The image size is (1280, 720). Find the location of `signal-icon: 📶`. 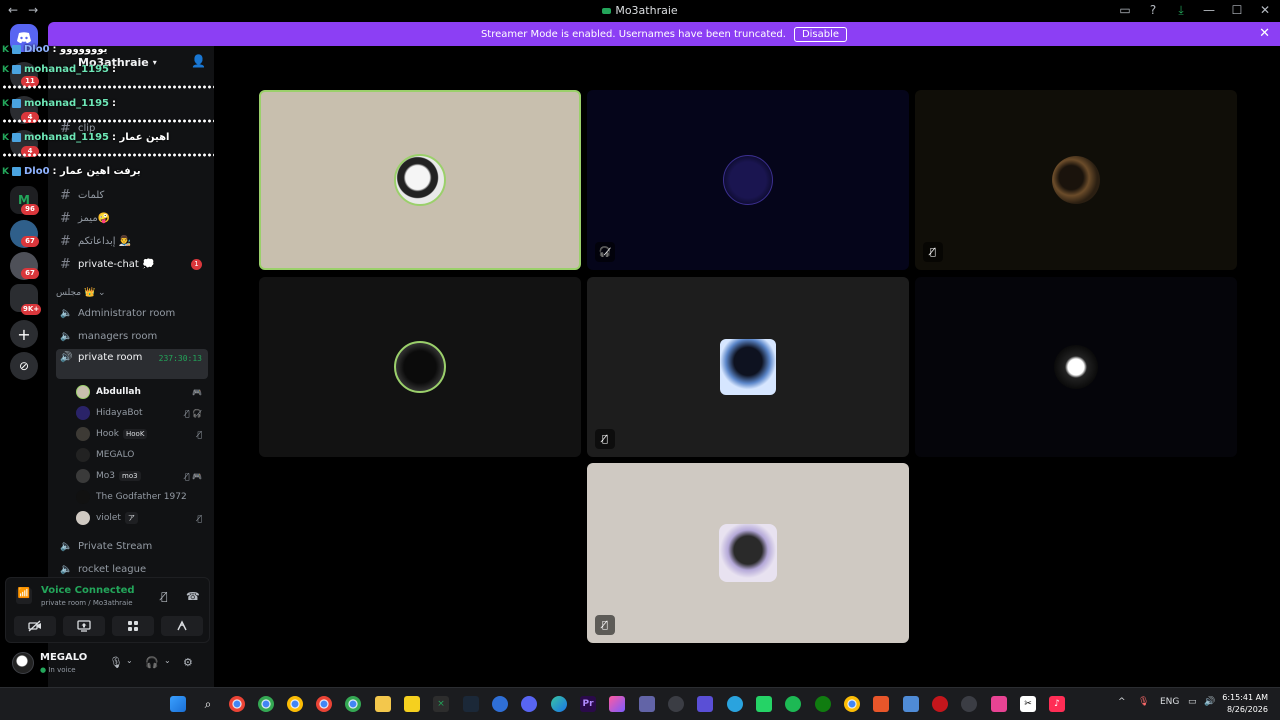

signal-icon: 📶 is located at coordinates (24, 596).